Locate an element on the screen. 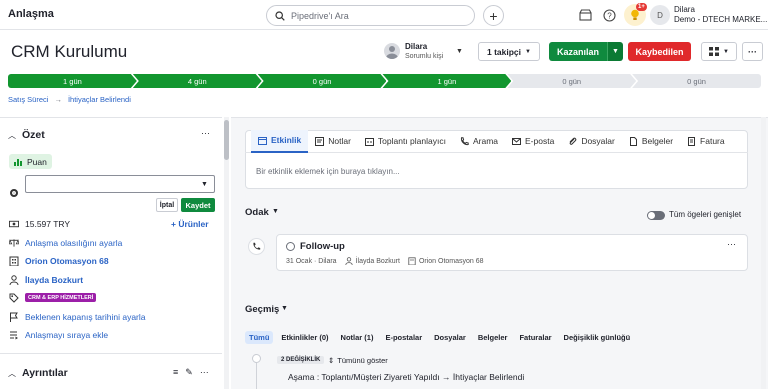 The image size is (768, 389). tag-icon is located at coordinates (14, 298).